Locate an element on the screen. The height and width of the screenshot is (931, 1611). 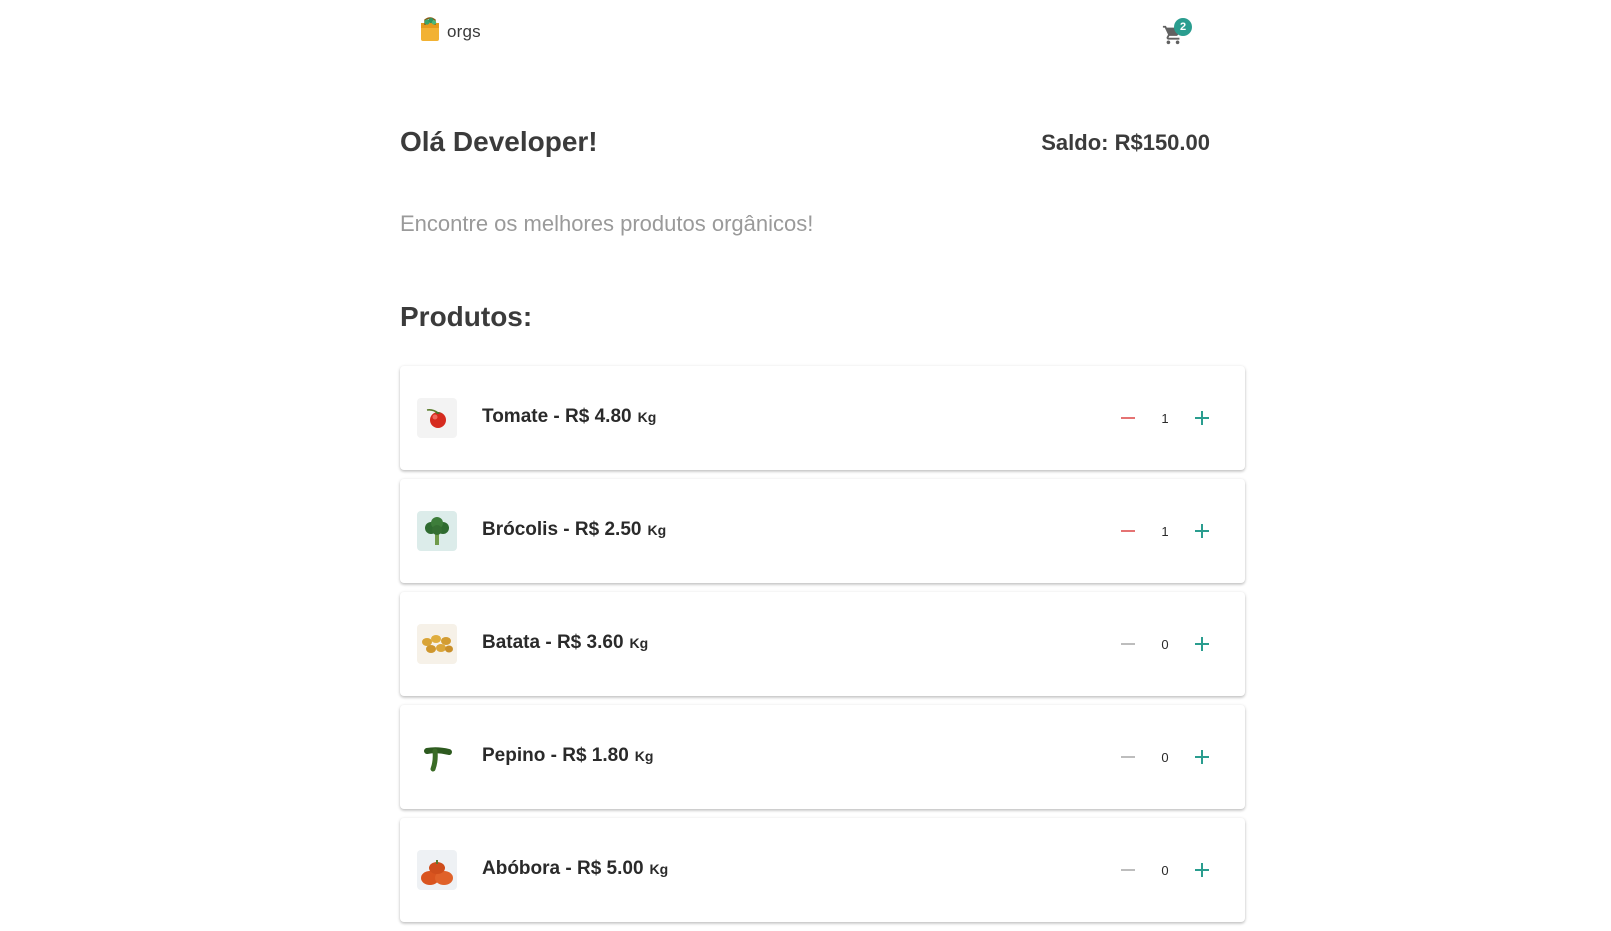
product-name: Brócolis - R$ 2.50 Kg is located at coordinates (574, 529).